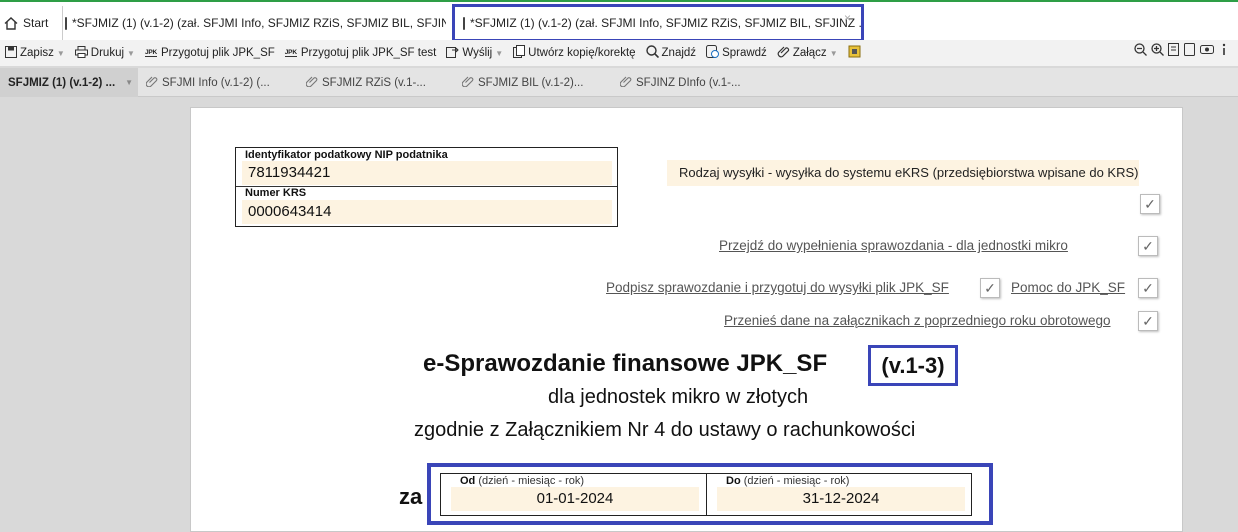 The width and height of the screenshot is (1238, 532). Describe the element at coordinates (678, 397) in the screenshot. I see `subtitle-units: dla jednostek mikro w złotych` at that location.